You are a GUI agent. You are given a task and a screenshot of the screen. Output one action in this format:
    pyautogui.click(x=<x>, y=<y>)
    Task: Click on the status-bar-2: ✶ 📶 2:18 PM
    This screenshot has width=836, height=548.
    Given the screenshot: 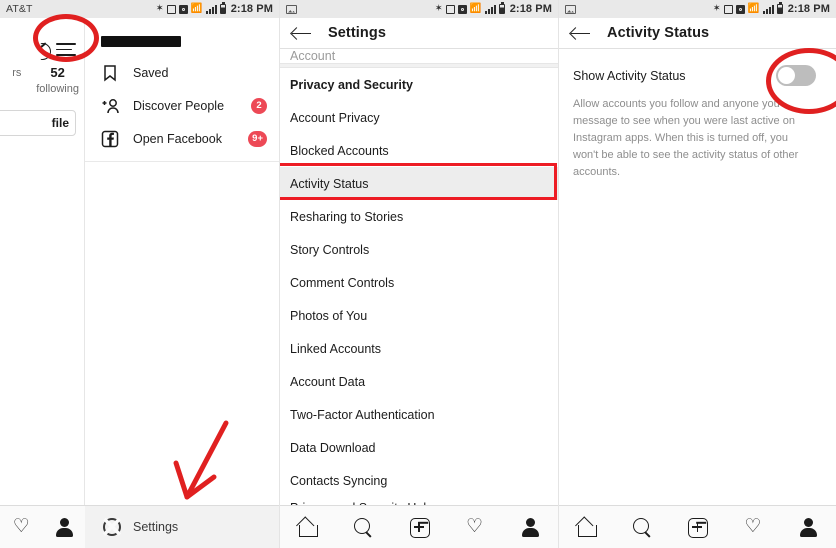 What is the action you would take?
    pyautogui.click(x=419, y=9)
    